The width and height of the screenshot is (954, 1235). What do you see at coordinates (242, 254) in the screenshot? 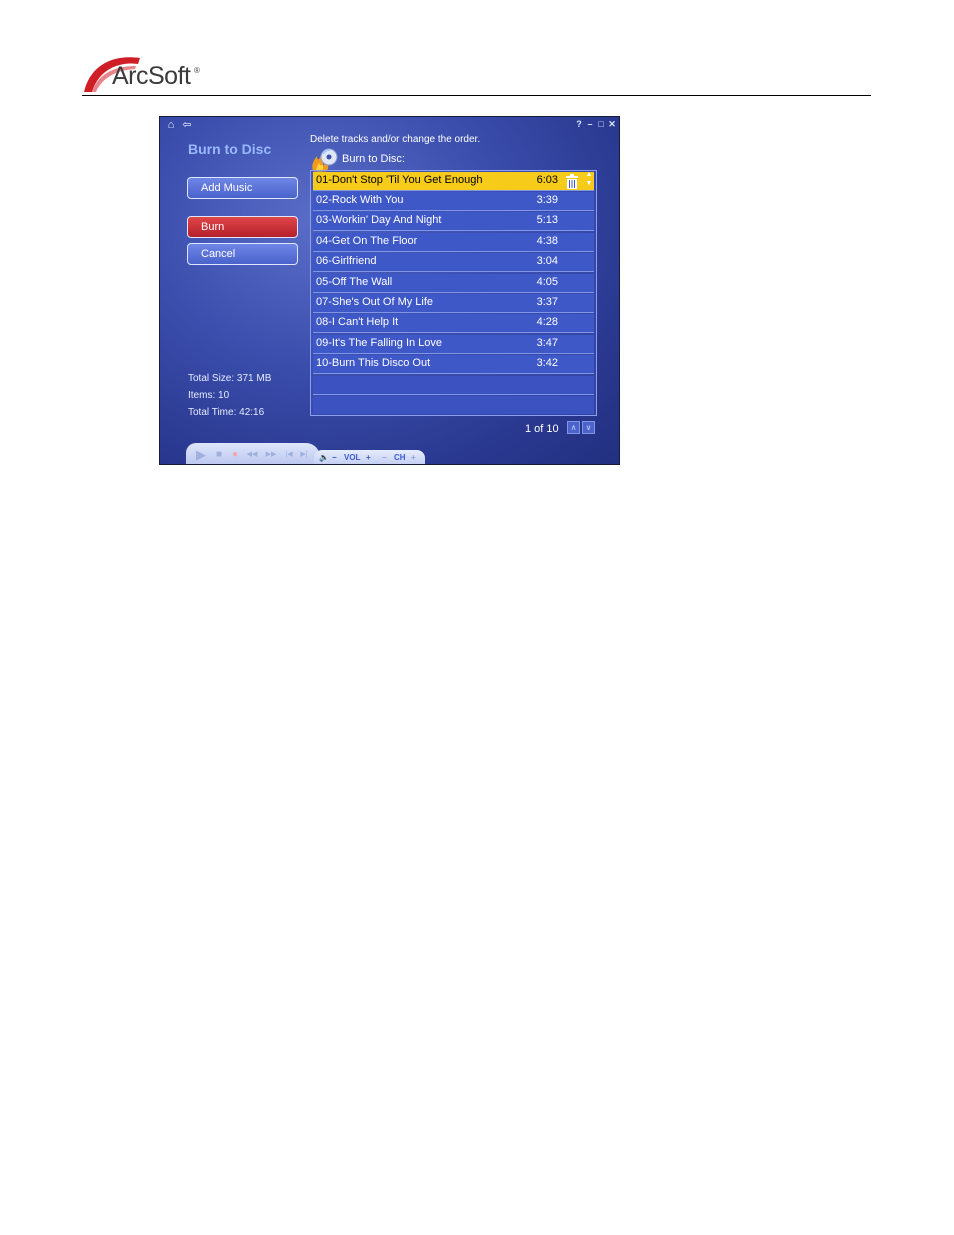
I see `cancel-button: Cancel` at bounding box center [242, 254].